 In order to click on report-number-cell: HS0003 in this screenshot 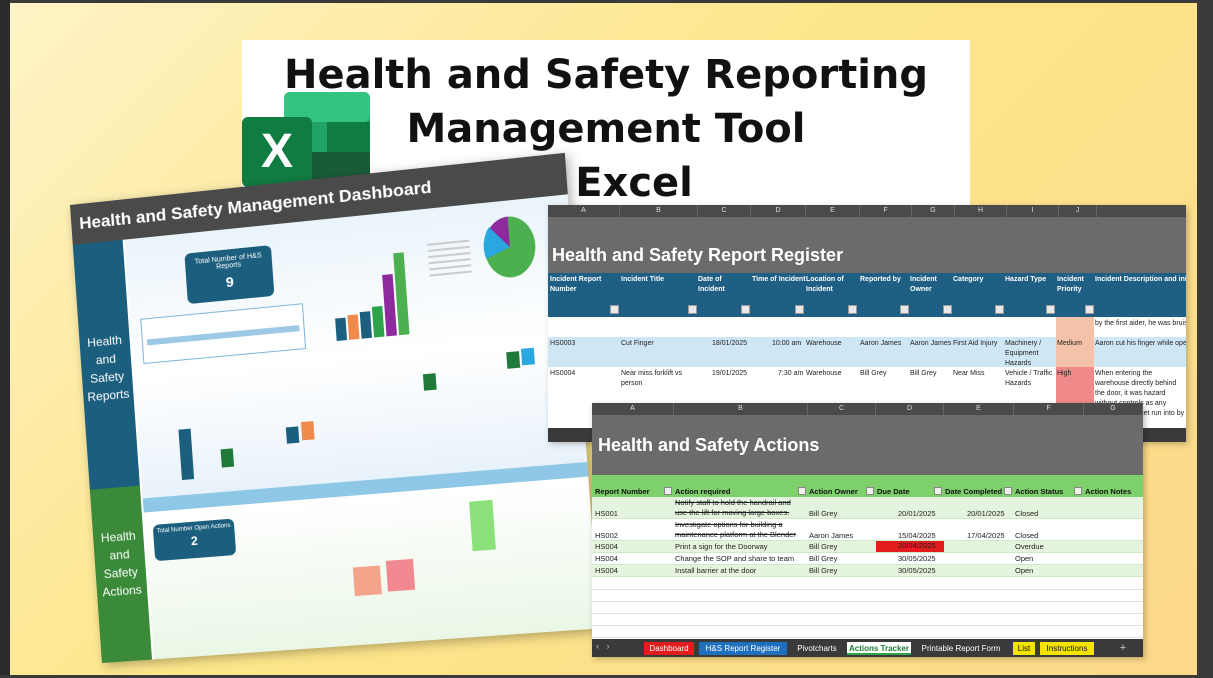, I will do `click(563, 343)`.